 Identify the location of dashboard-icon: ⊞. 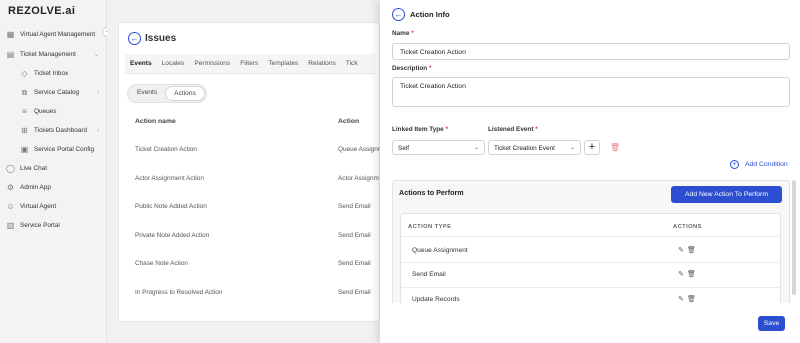
(24, 130).